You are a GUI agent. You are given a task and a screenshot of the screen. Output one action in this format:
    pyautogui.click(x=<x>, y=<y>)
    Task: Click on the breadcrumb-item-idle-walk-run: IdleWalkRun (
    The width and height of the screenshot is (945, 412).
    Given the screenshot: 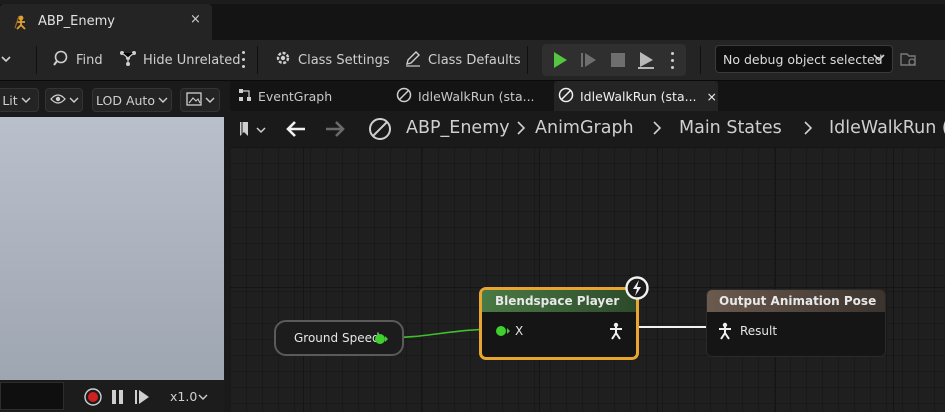 What is the action you would take?
    pyautogui.click(x=887, y=128)
    